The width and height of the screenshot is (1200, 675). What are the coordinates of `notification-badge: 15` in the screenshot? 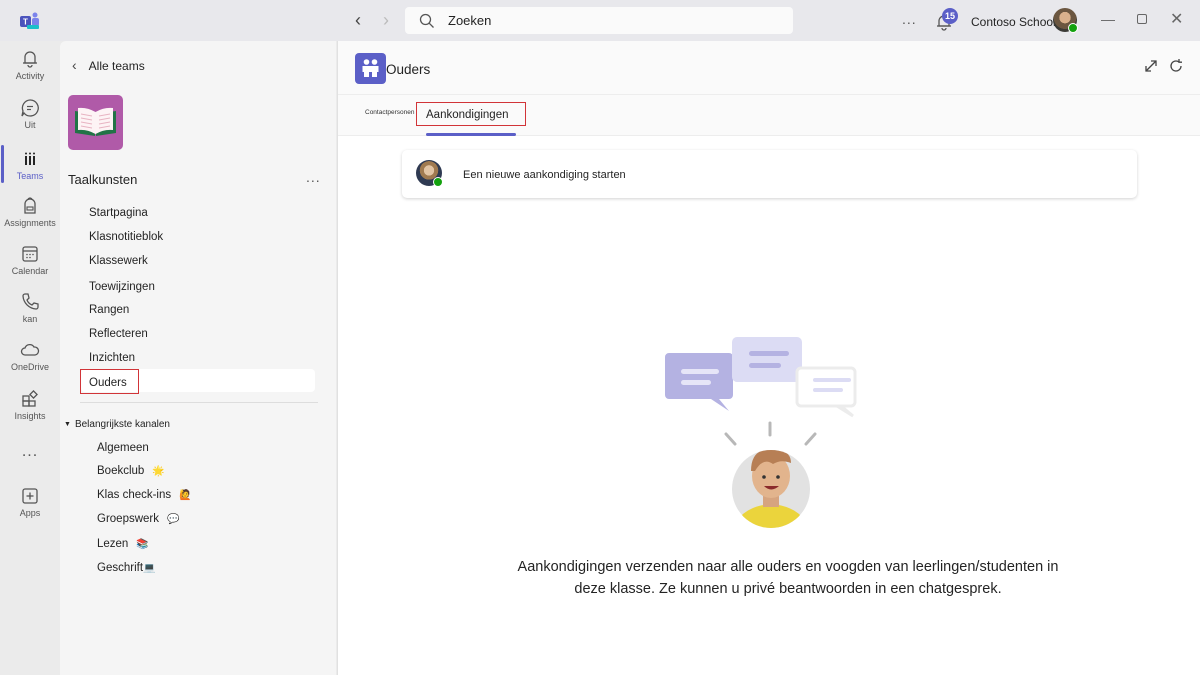 It's located at (950, 16).